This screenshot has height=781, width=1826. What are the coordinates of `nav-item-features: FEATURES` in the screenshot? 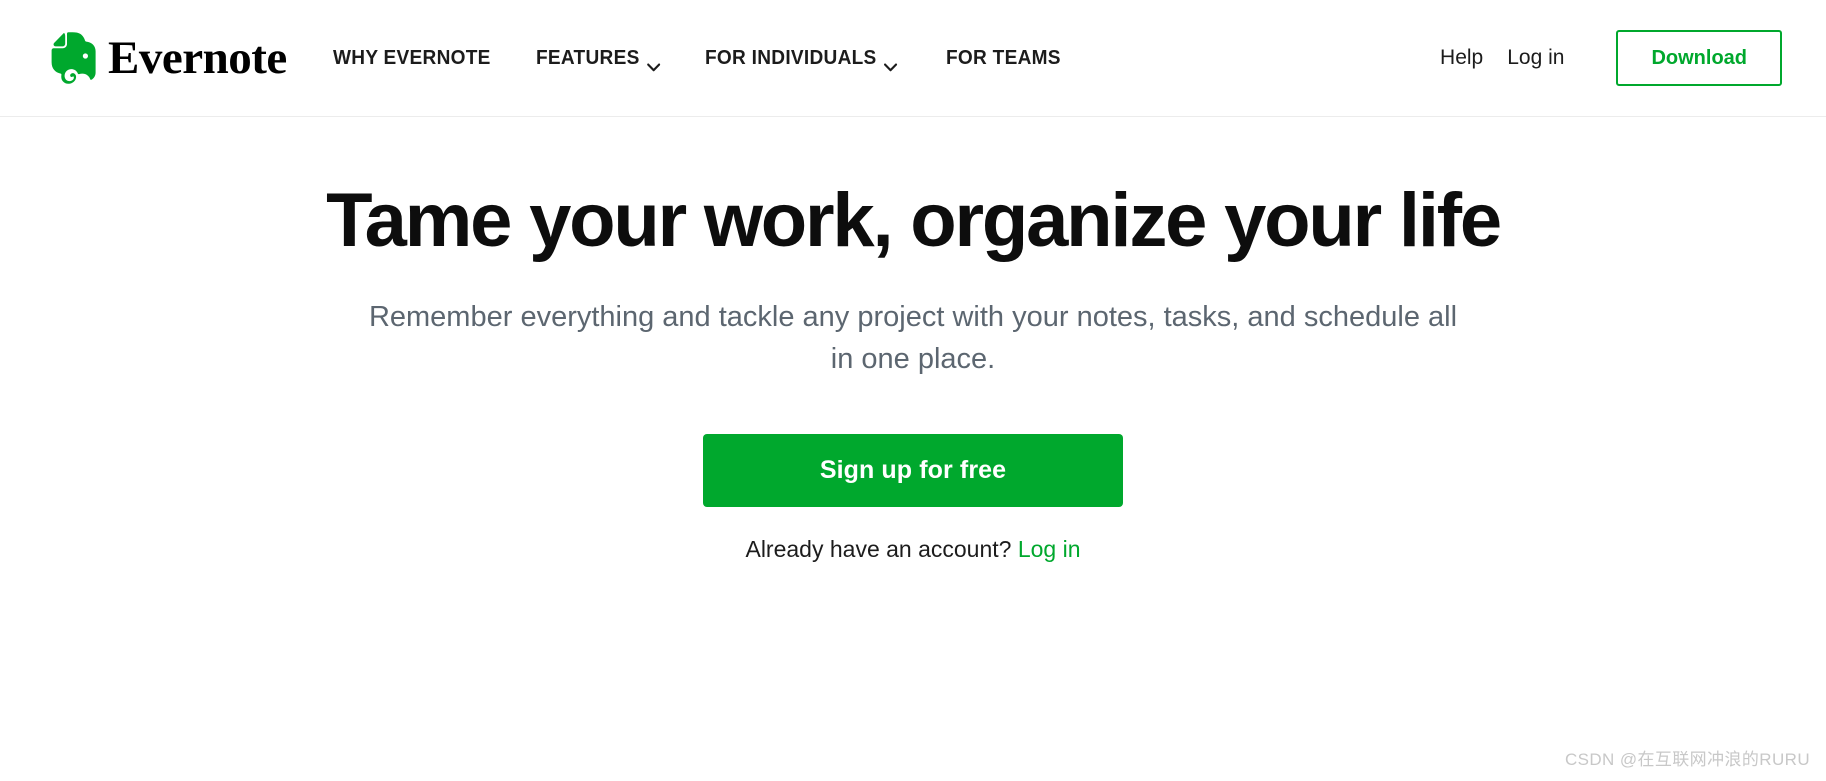 It's located at (598, 58).